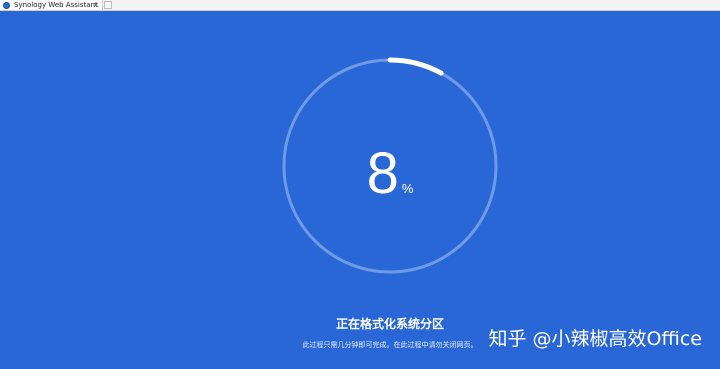  I want to click on progress-ring-arc, so click(415, 66).